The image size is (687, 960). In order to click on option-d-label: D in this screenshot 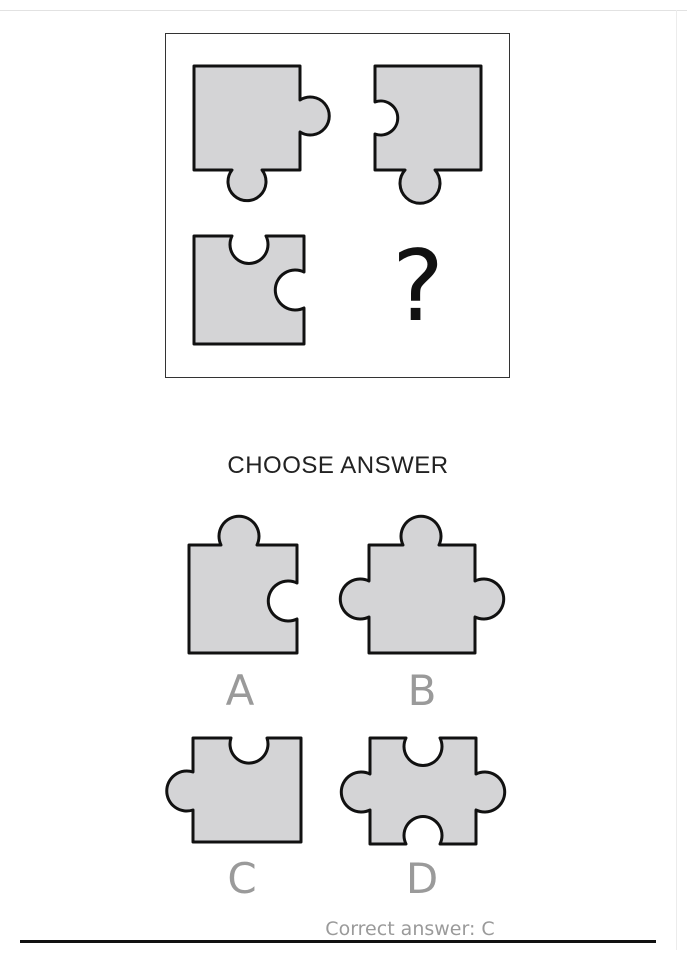, I will do `click(422, 879)`.